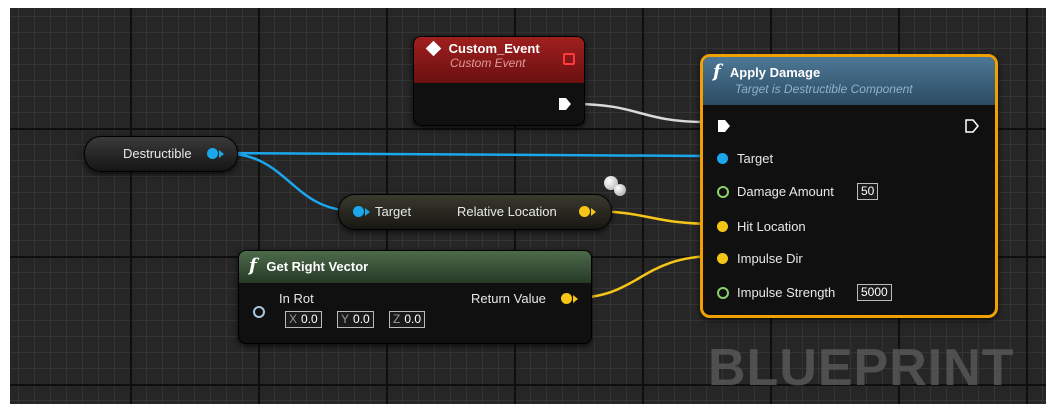 Image resolution: width=1054 pixels, height=412 pixels. Describe the element at coordinates (723, 192) in the screenshot. I see `damage-amount-pin` at that location.